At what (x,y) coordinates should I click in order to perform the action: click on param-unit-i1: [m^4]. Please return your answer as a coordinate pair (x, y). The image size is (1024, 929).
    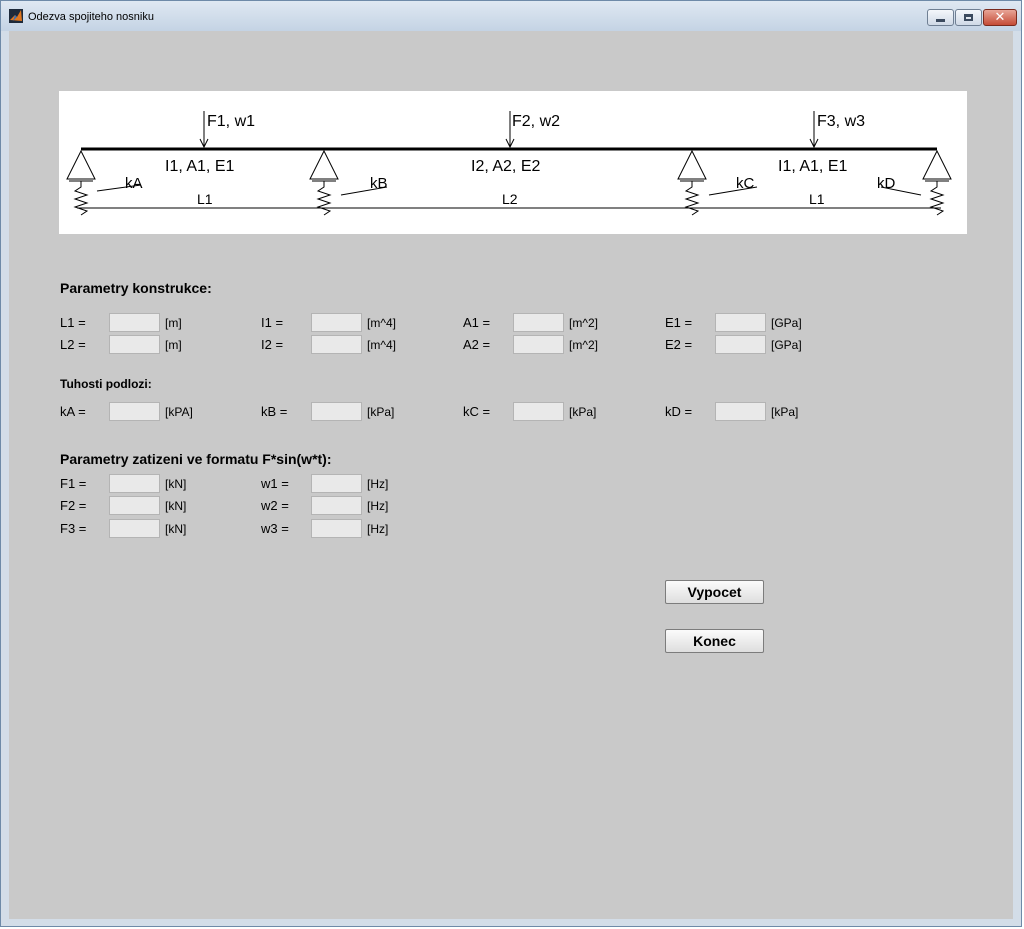
    Looking at the image, I should click on (381, 323).